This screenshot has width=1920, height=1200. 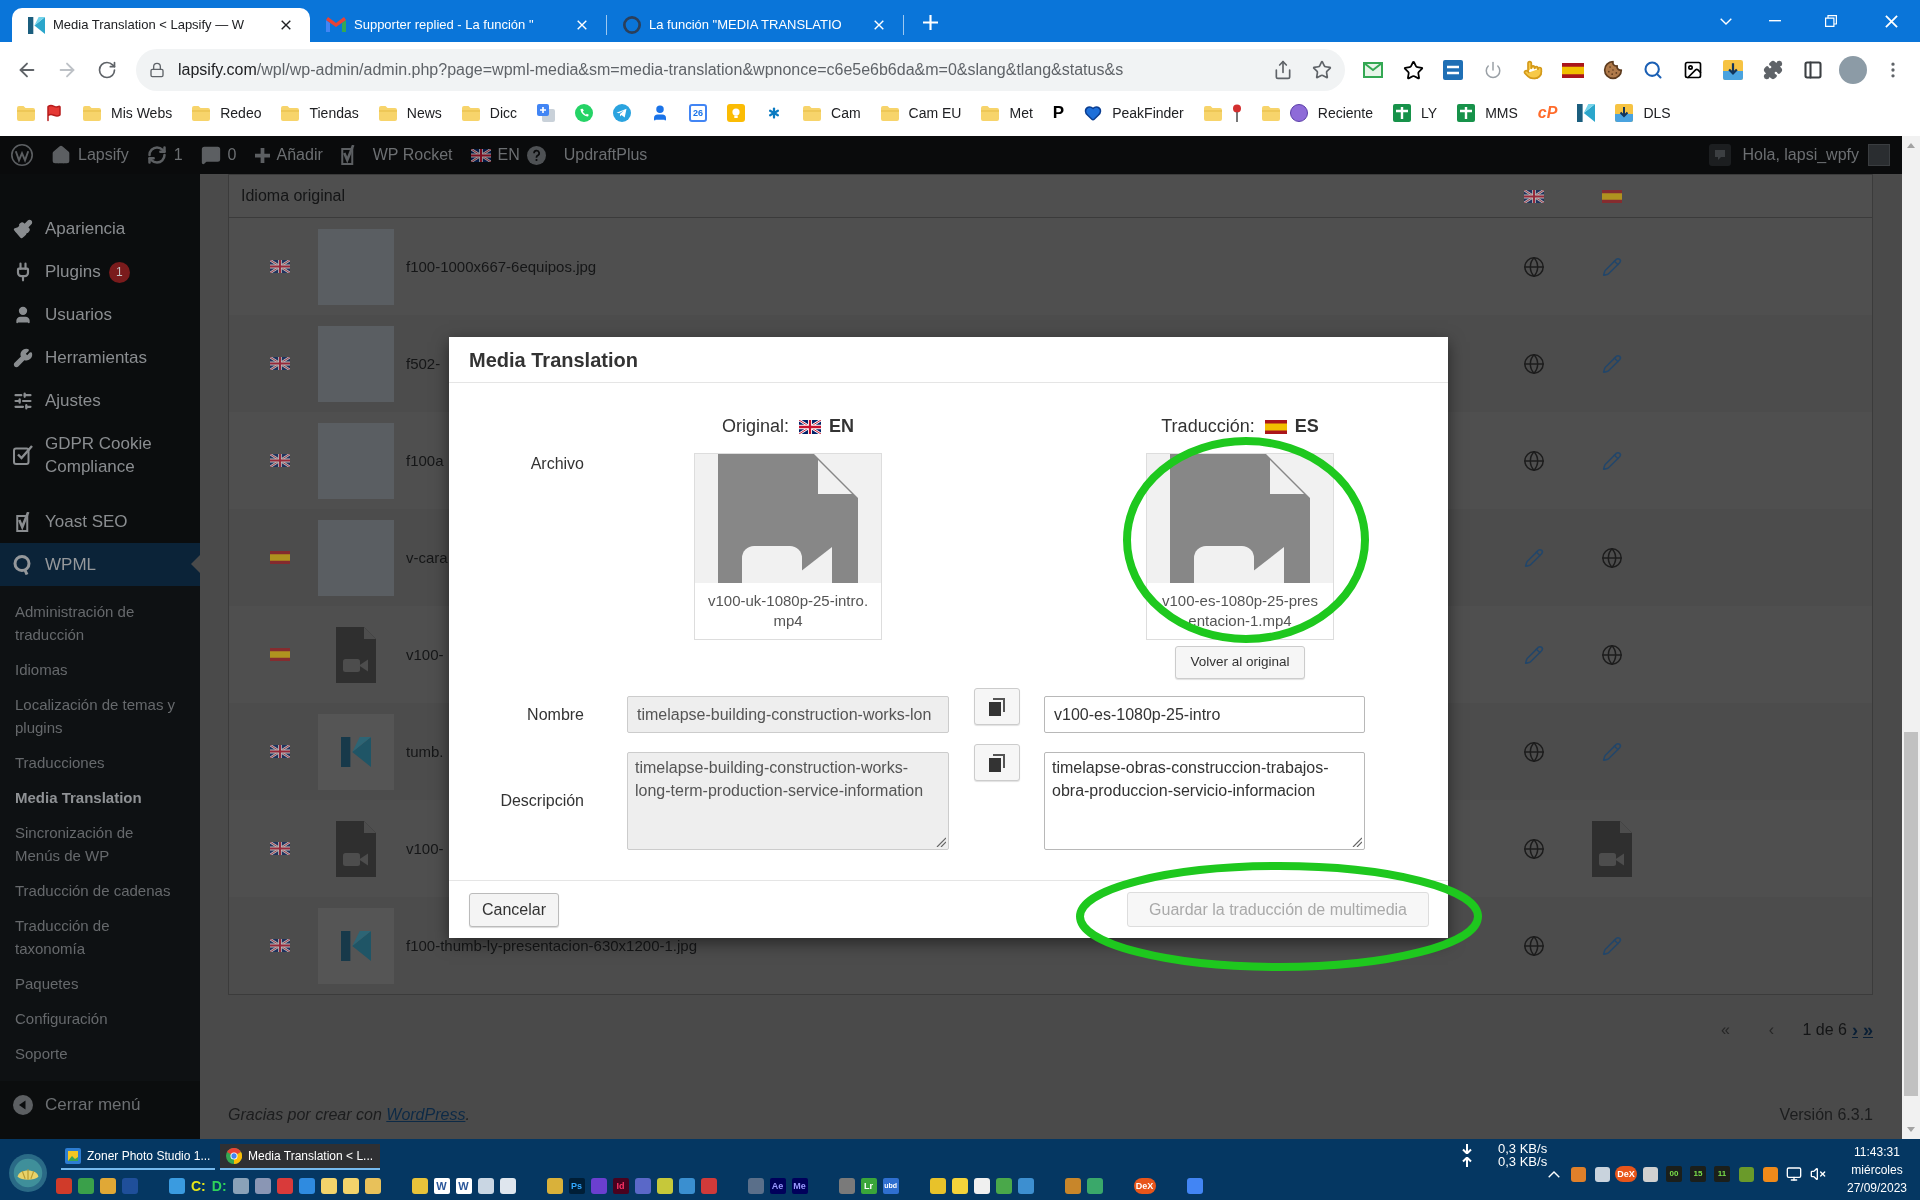 What do you see at coordinates (1317, 113) in the screenshot?
I see `bookmark-folder: Reciente` at bounding box center [1317, 113].